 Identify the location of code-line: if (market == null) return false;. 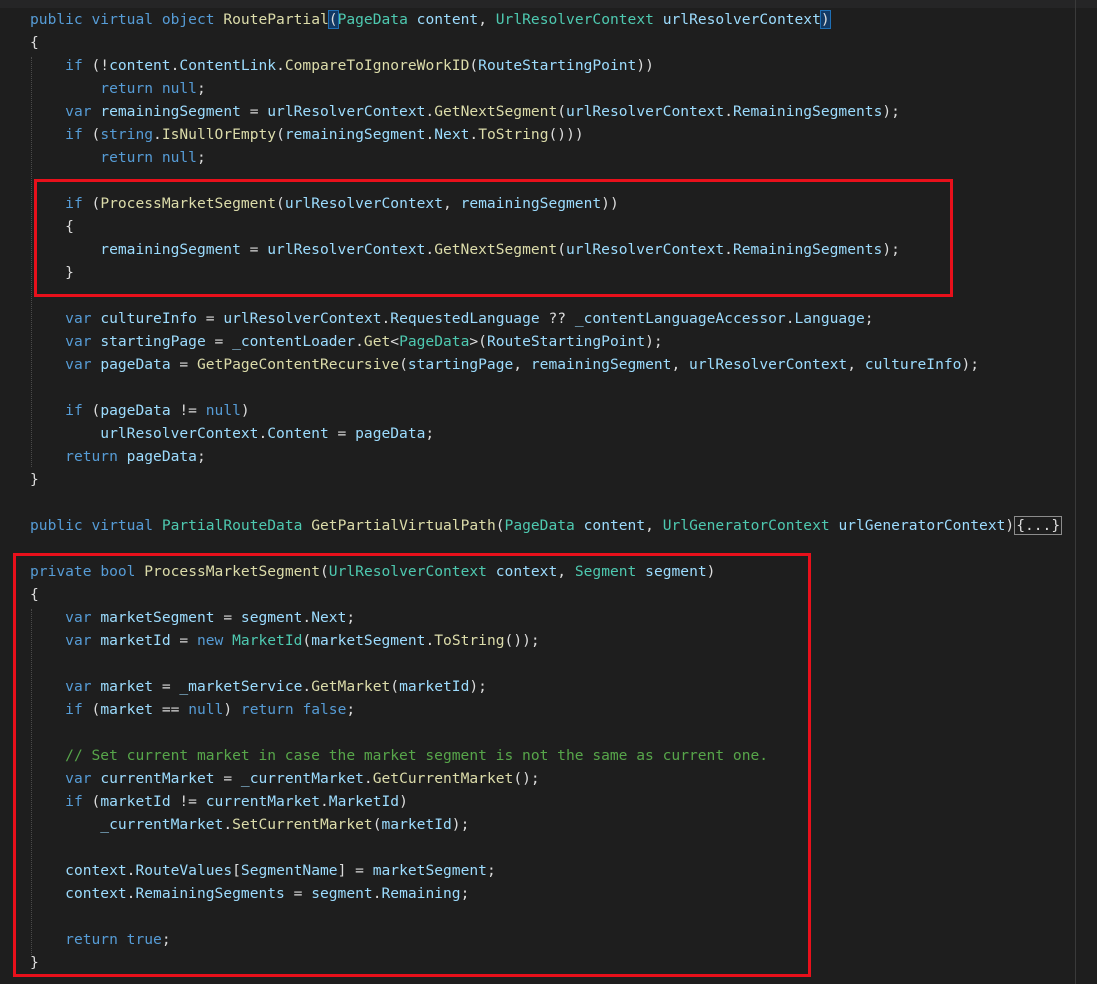
(192, 709).